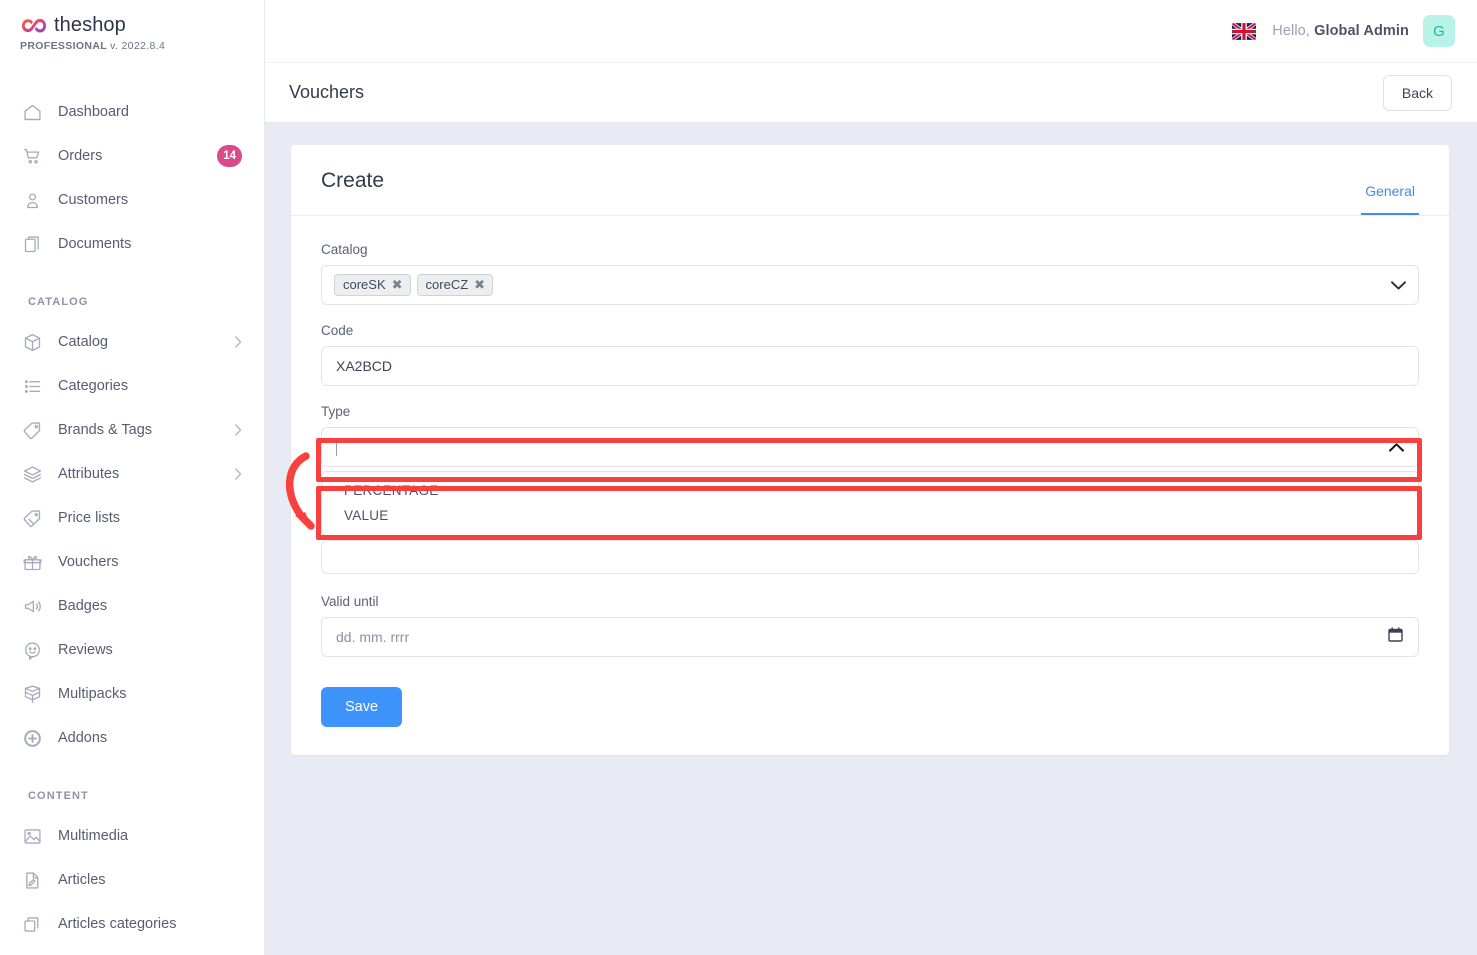  What do you see at coordinates (870, 180) in the screenshot?
I see `card-header: Create General` at bounding box center [870, 180].